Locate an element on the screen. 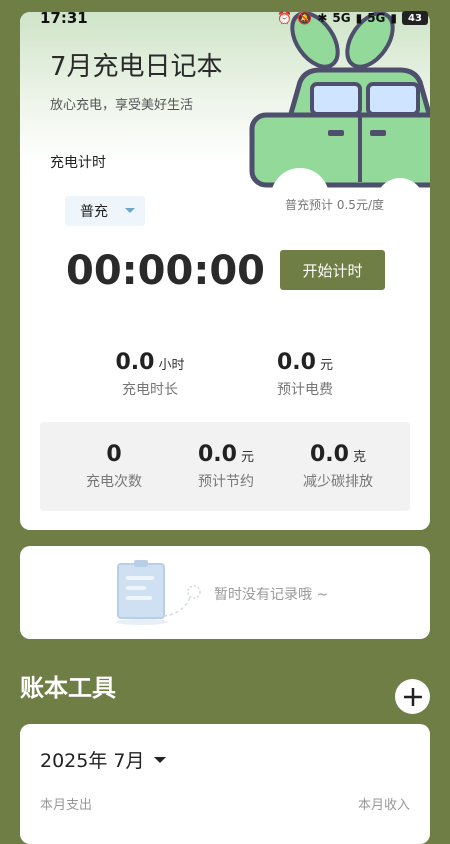 The height and width of the screenshot is (844, 450). battery-icon: 43 is located at coordinates (415, 18).